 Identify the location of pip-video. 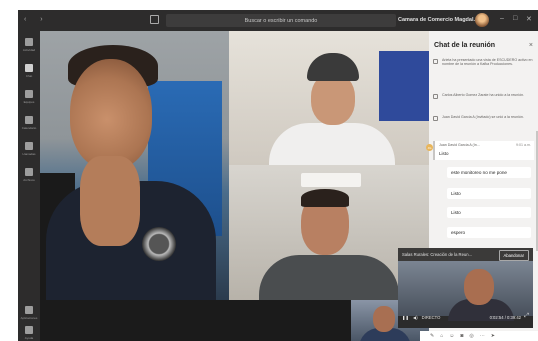
(465, 291).